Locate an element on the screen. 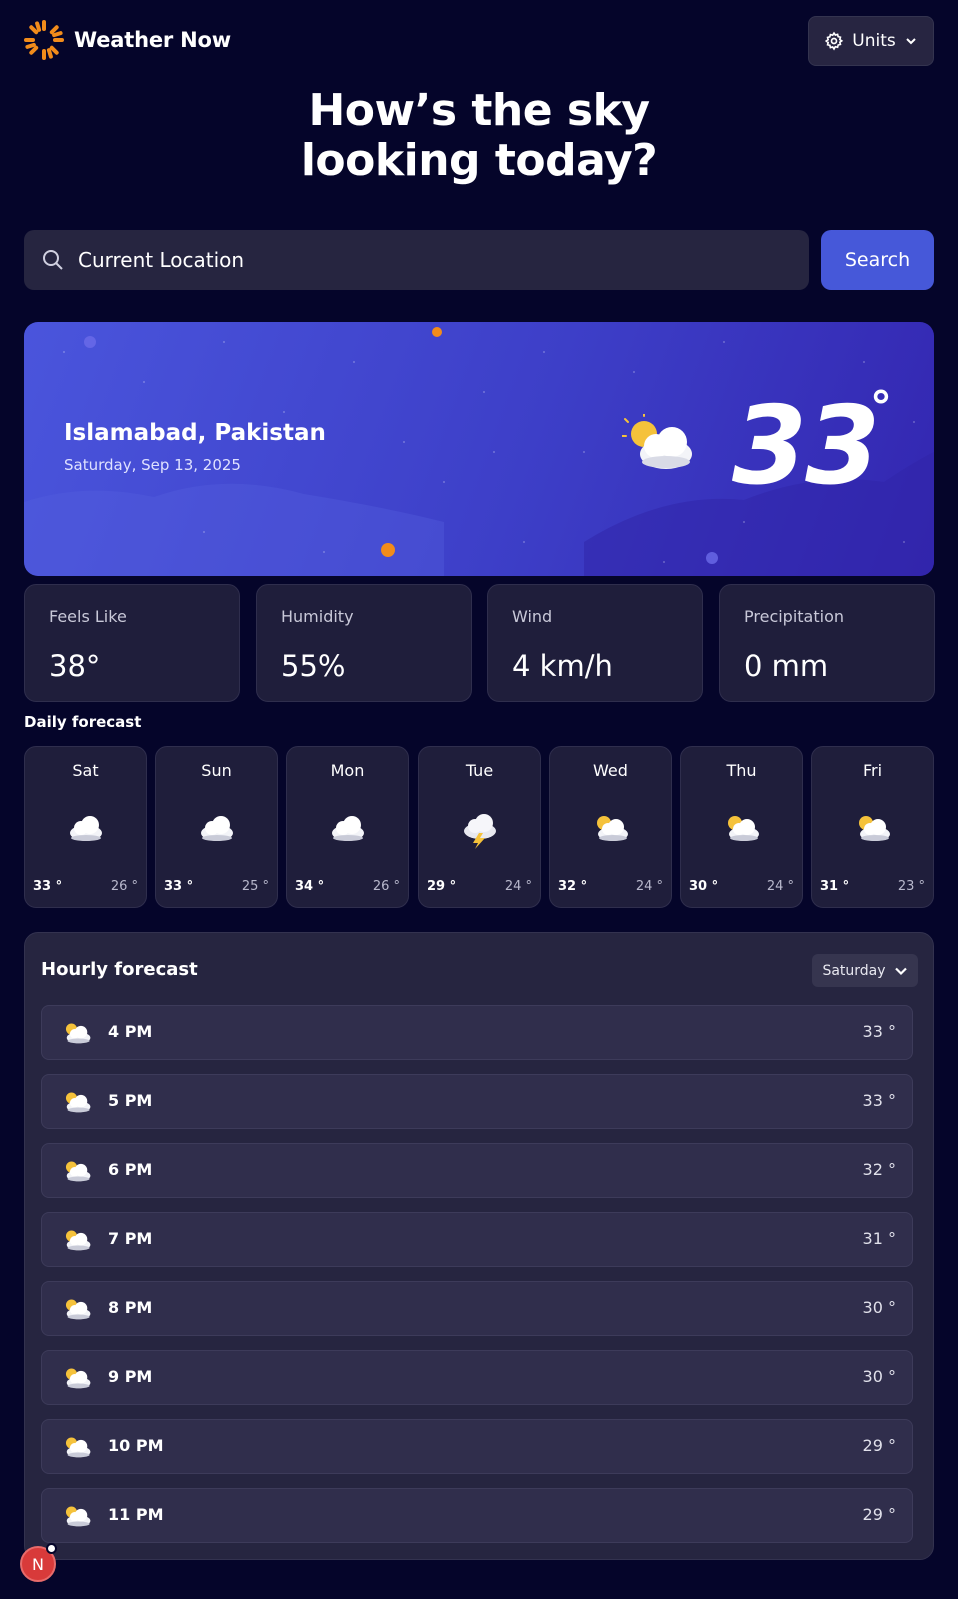 The image size is (958, 1599). hourly-row: 10 PM 29 ° is located at coordinates (477, 1446).